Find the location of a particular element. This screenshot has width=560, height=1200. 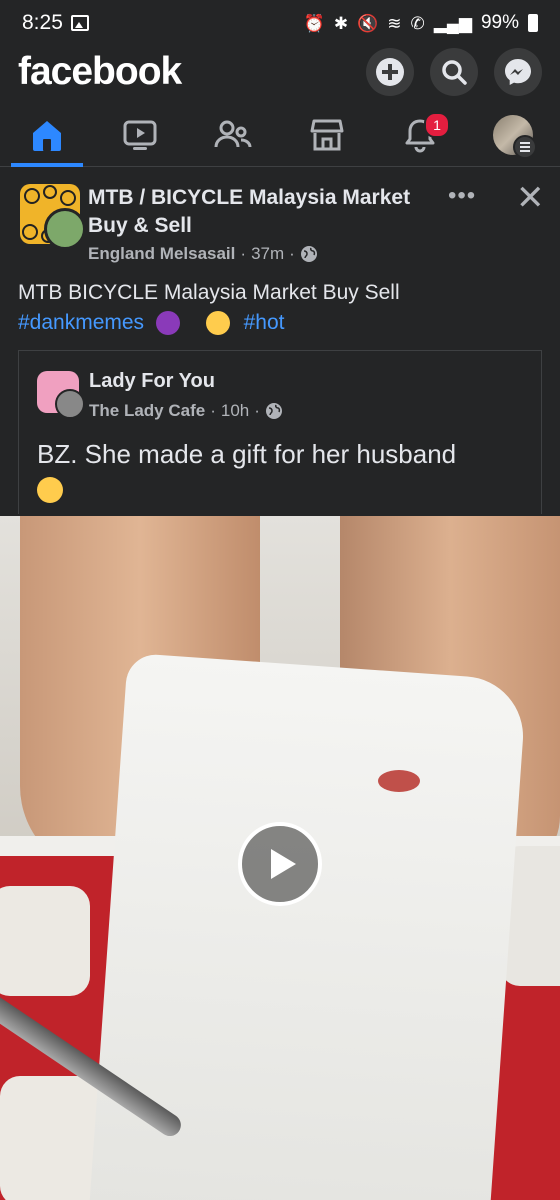

group-name: MTB / BICYCLE Malaysia Market Buy & Sell is located at coordinates (263, 212).